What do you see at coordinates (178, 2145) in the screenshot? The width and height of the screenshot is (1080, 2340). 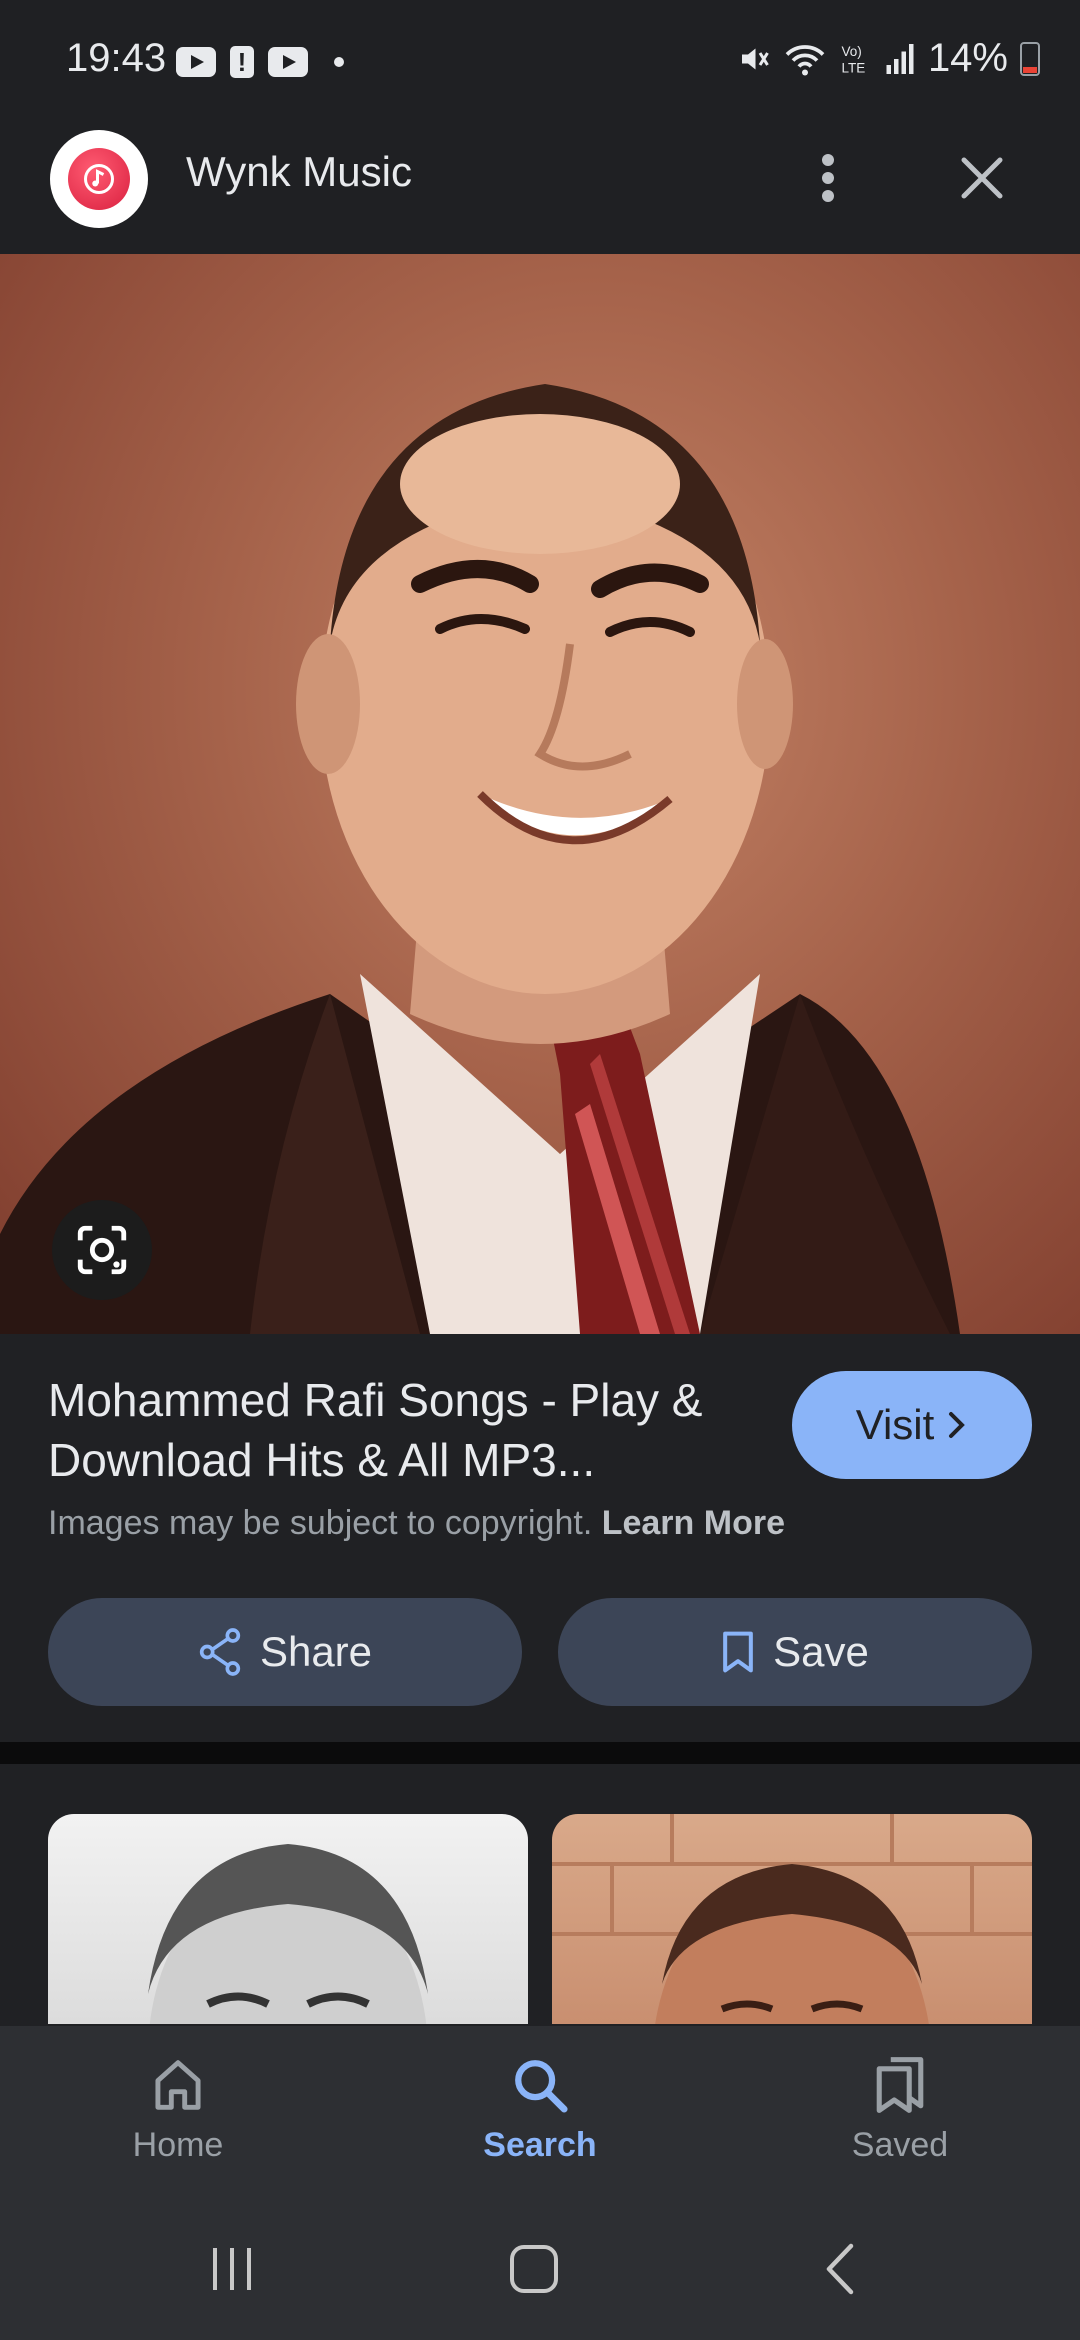 I see `nav-home-label: Home` at bounding box center [178, 2145].